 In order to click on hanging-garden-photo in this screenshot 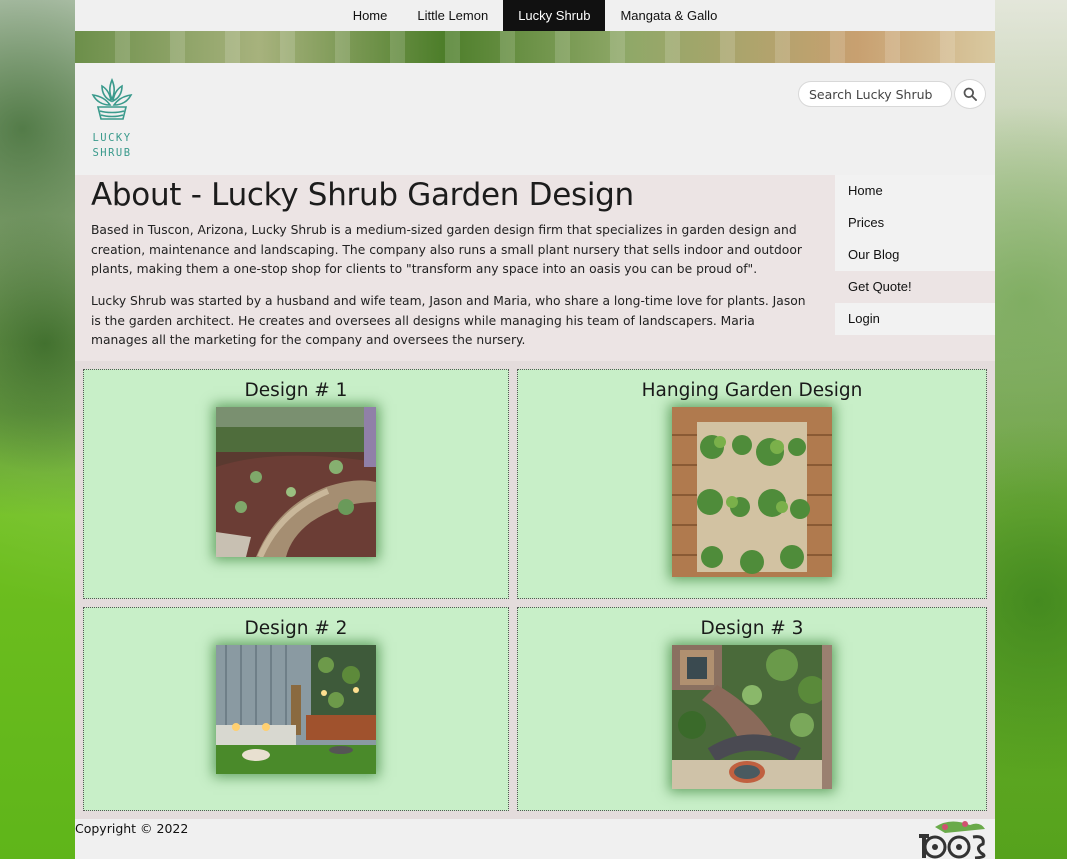, I will do `click(752, 492)`.